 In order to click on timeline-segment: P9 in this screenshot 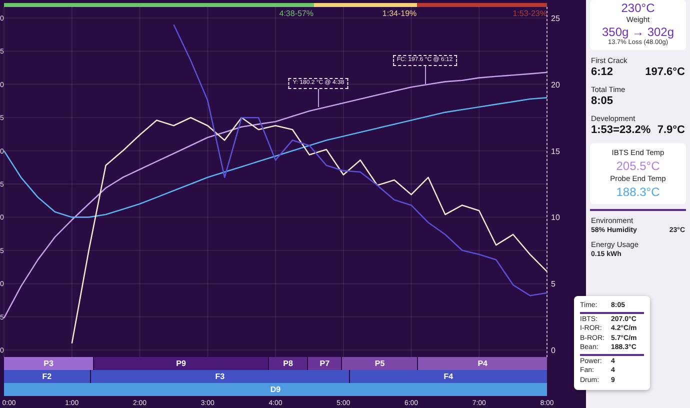, I will do `click(181, 363)`.